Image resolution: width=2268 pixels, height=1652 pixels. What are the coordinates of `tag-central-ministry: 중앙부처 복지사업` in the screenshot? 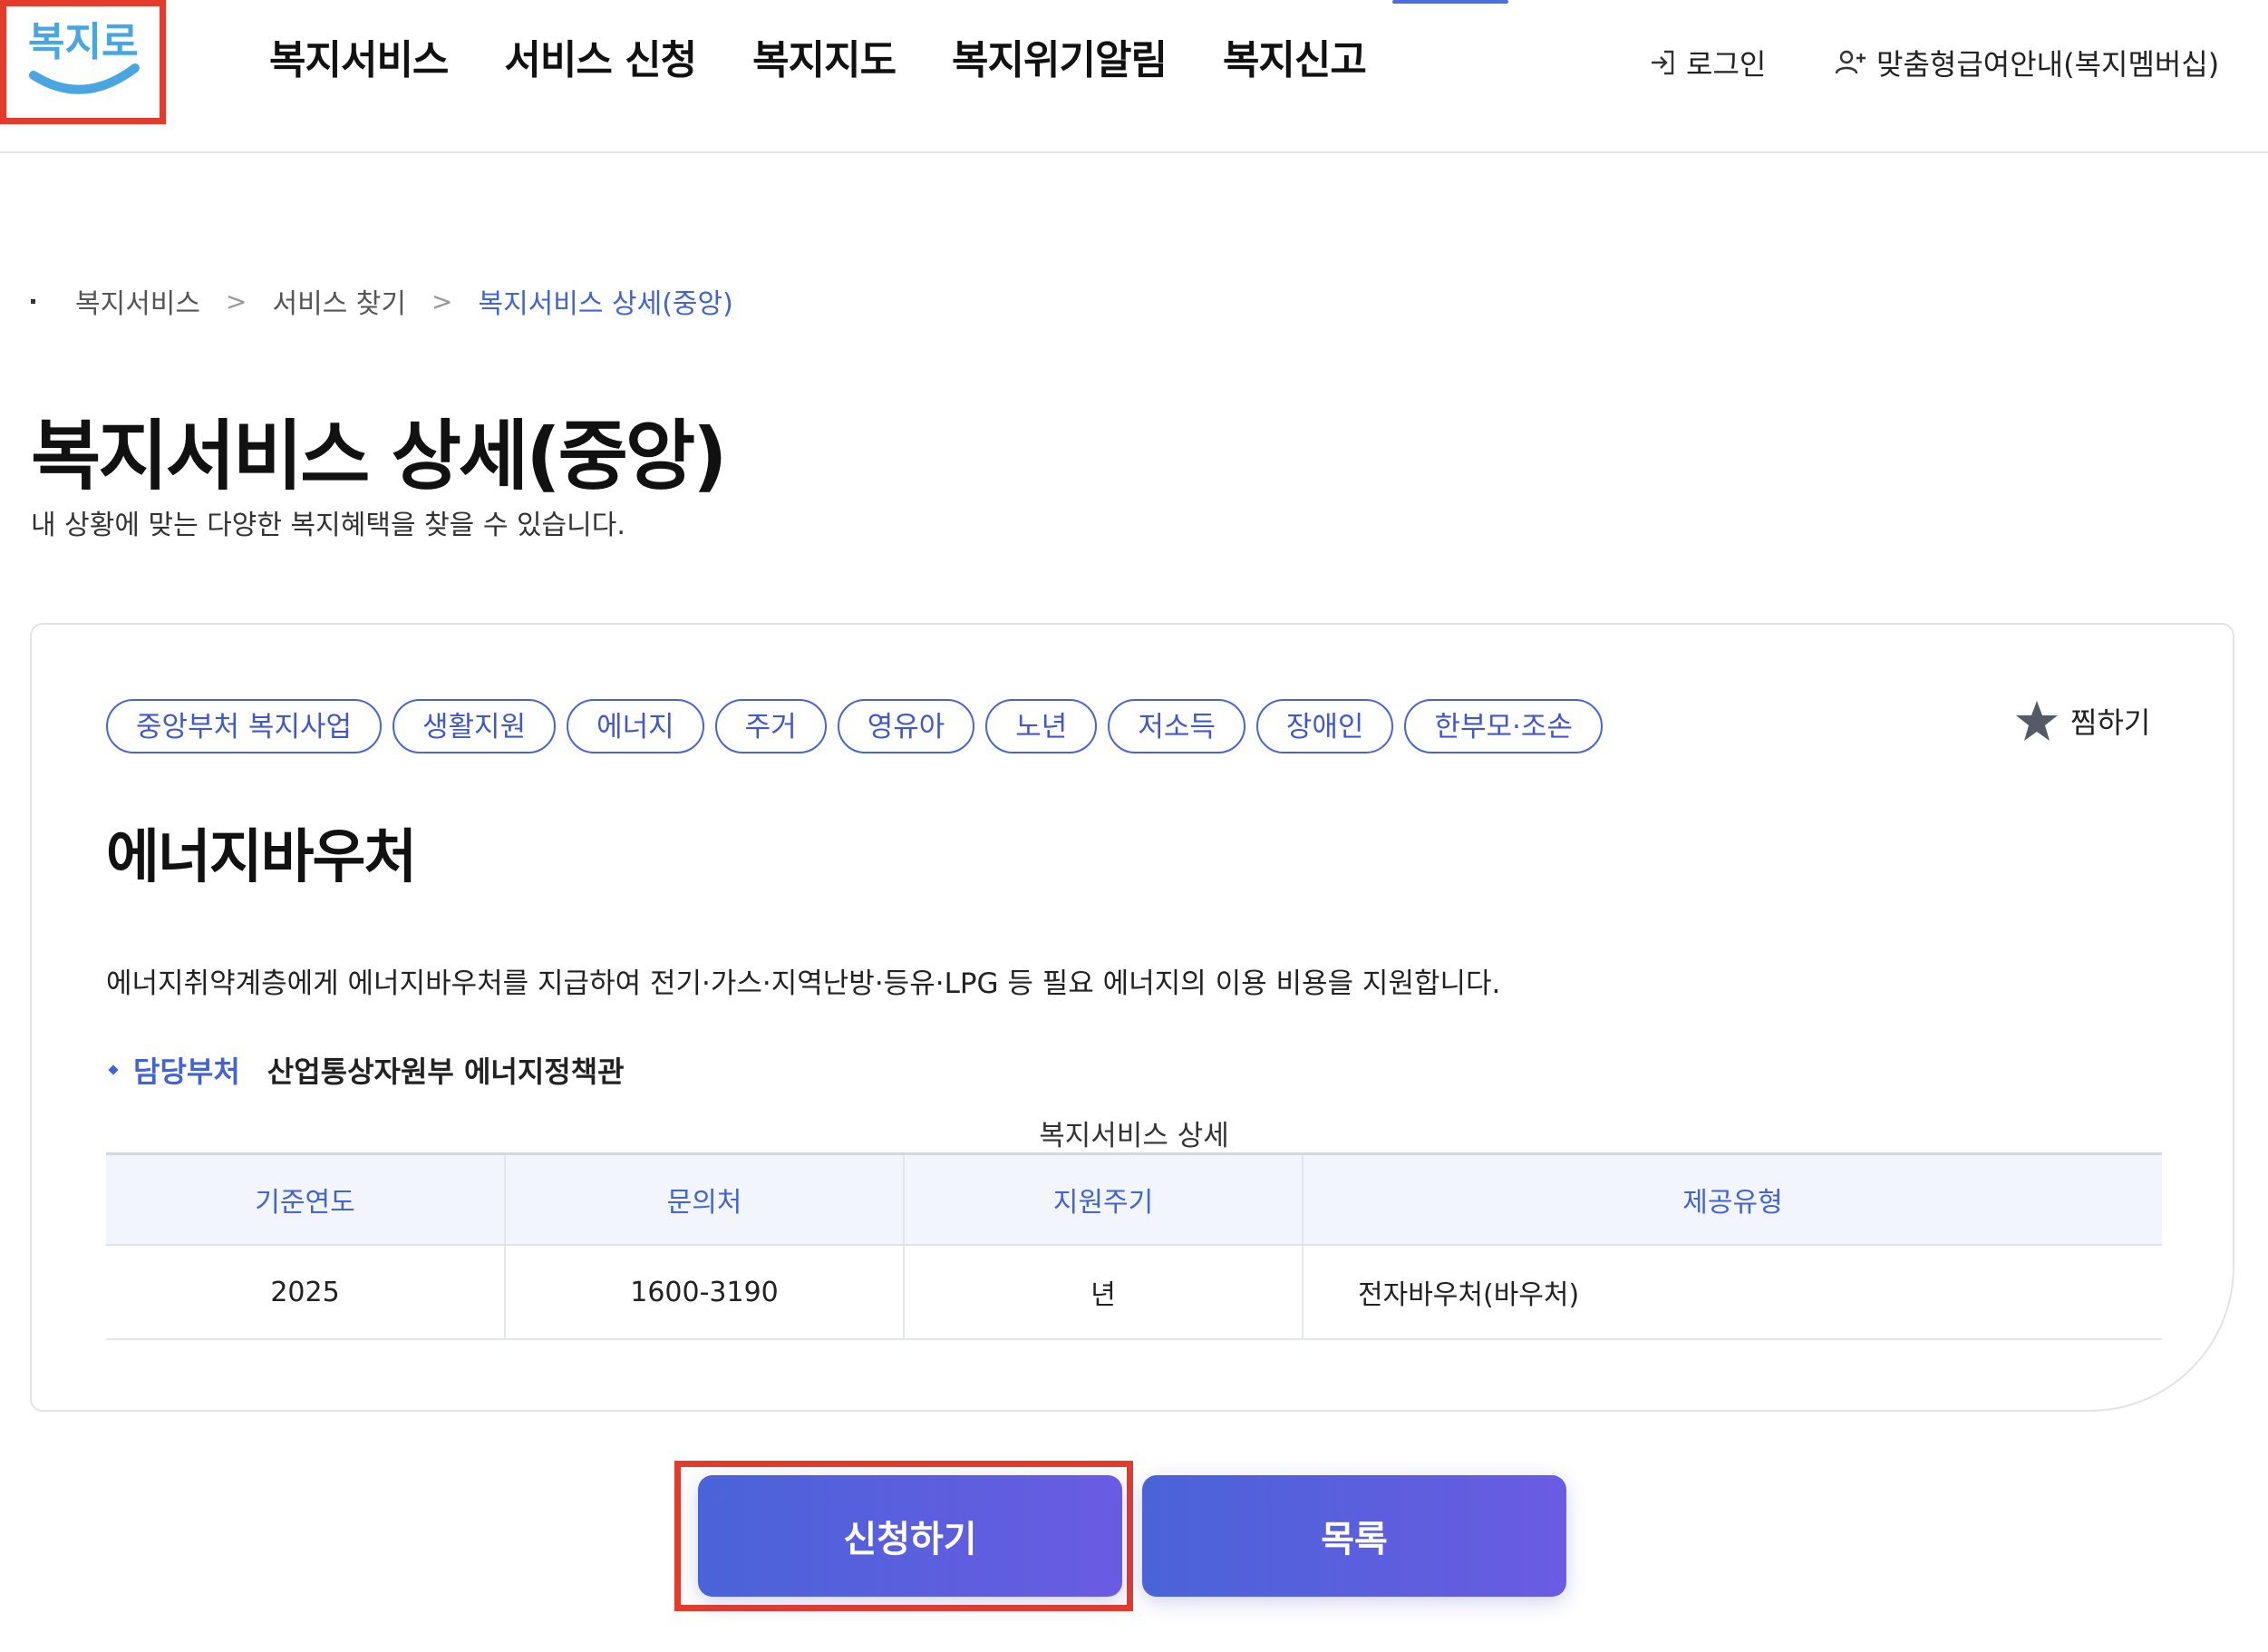 It's located at (244, 726).